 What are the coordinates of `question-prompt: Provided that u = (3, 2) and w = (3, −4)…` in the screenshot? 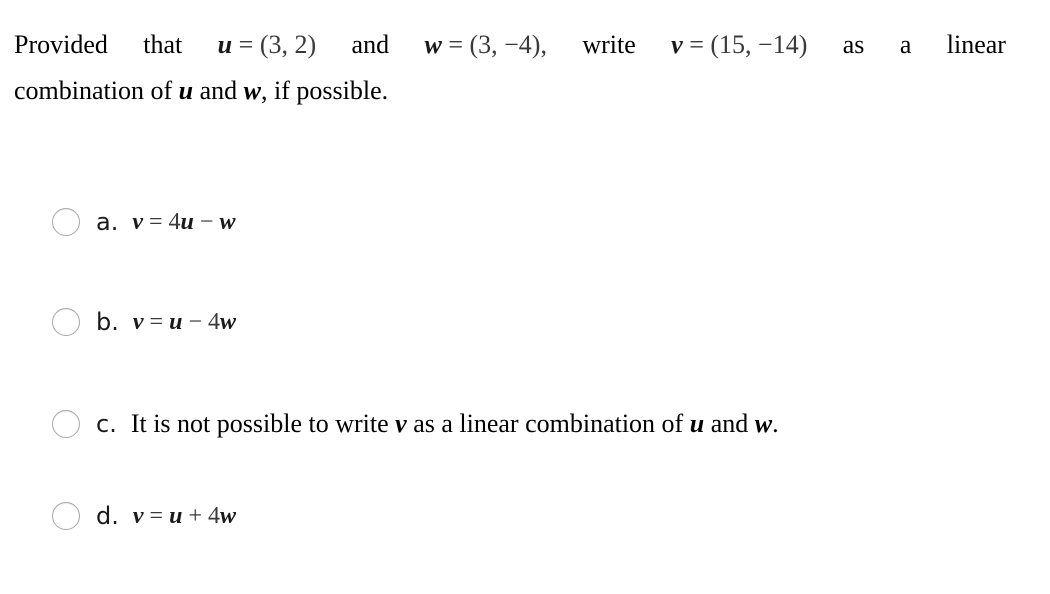 It's located at (510, 68).